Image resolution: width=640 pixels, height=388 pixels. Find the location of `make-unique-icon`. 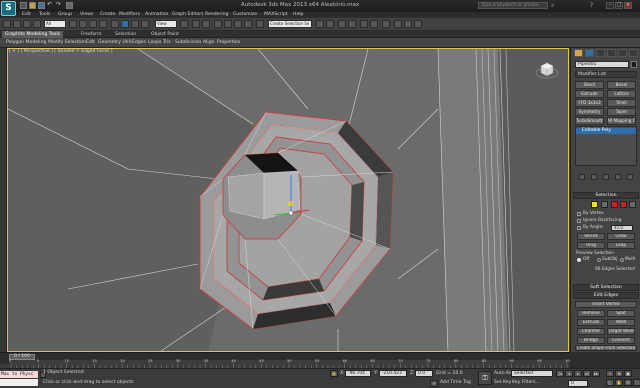

make-unique-icon is located at coordinates (606, 177).